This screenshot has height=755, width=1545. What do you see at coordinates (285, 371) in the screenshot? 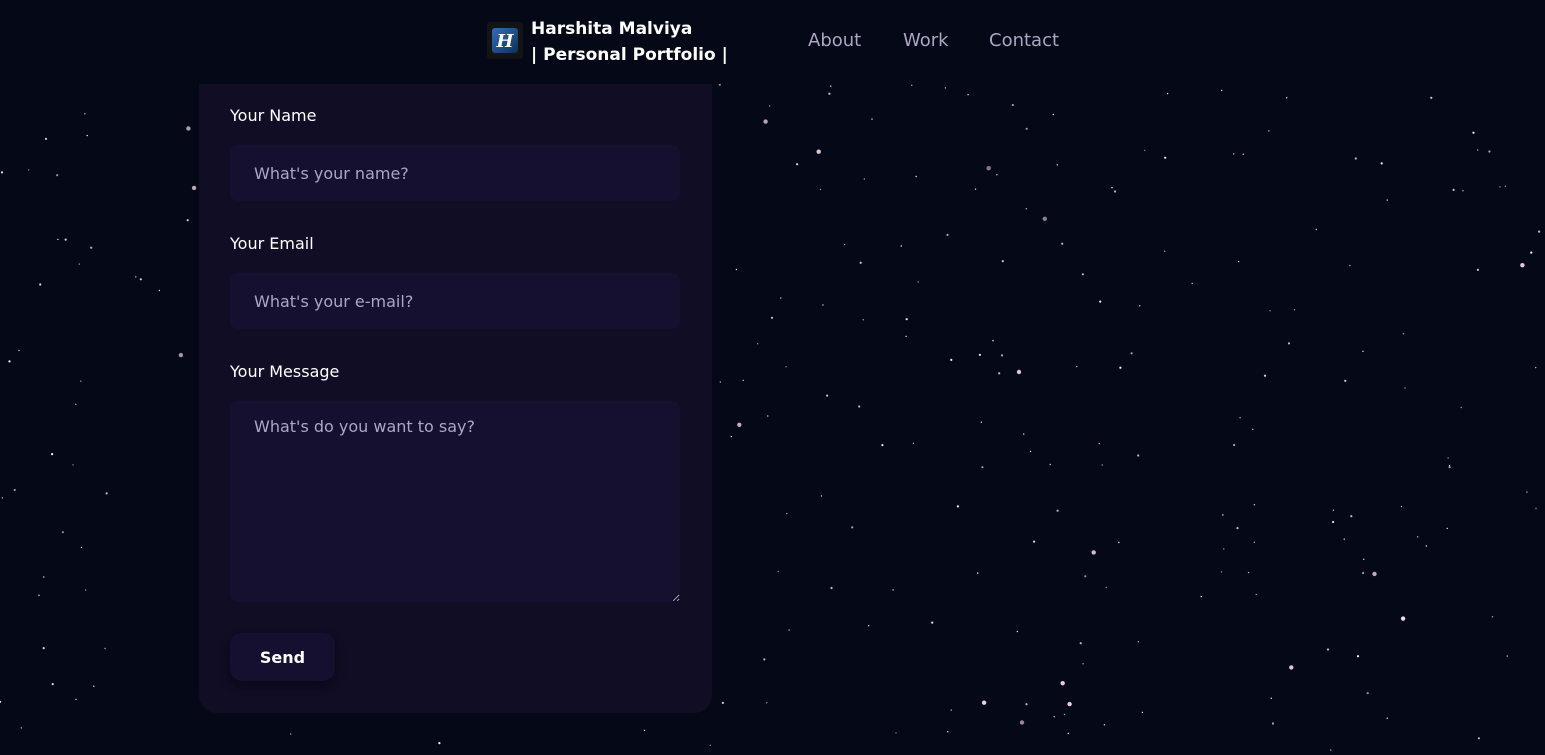
I see `message-label: Your Message` at bounding box center [285, 371].